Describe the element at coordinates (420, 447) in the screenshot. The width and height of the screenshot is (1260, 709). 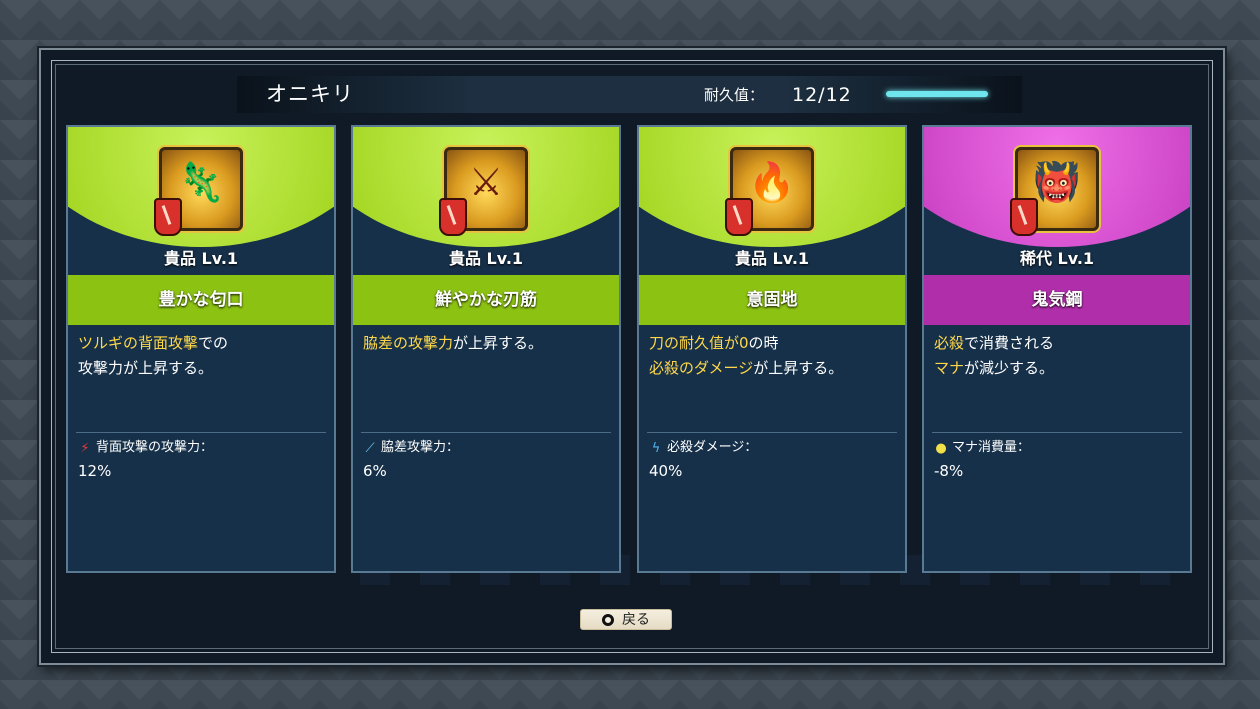
I see `stat-label: 脇差攻撃力：` at that location.